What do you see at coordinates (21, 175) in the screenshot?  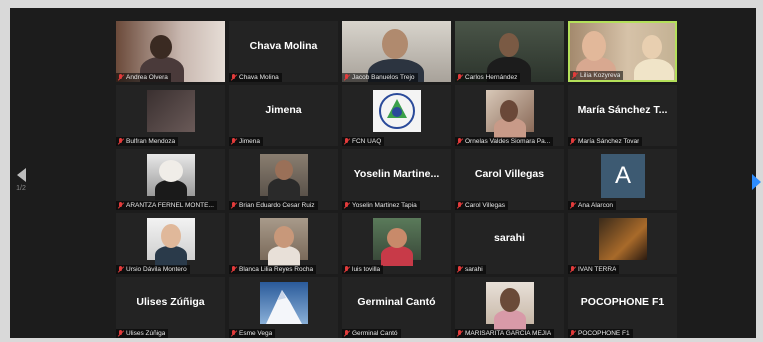 I see `chevron-left-icon` at bounding box center [21, 175].